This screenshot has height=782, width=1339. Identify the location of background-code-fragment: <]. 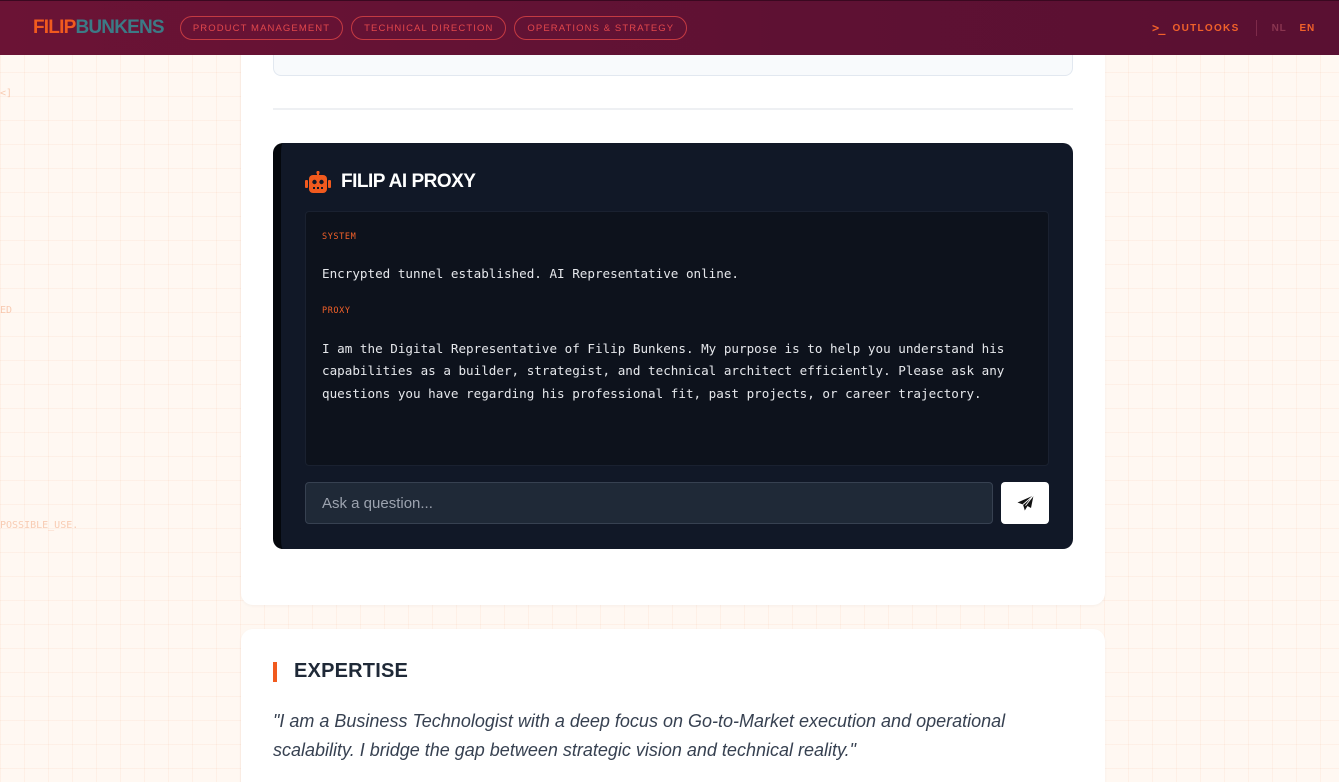
(6, 93).